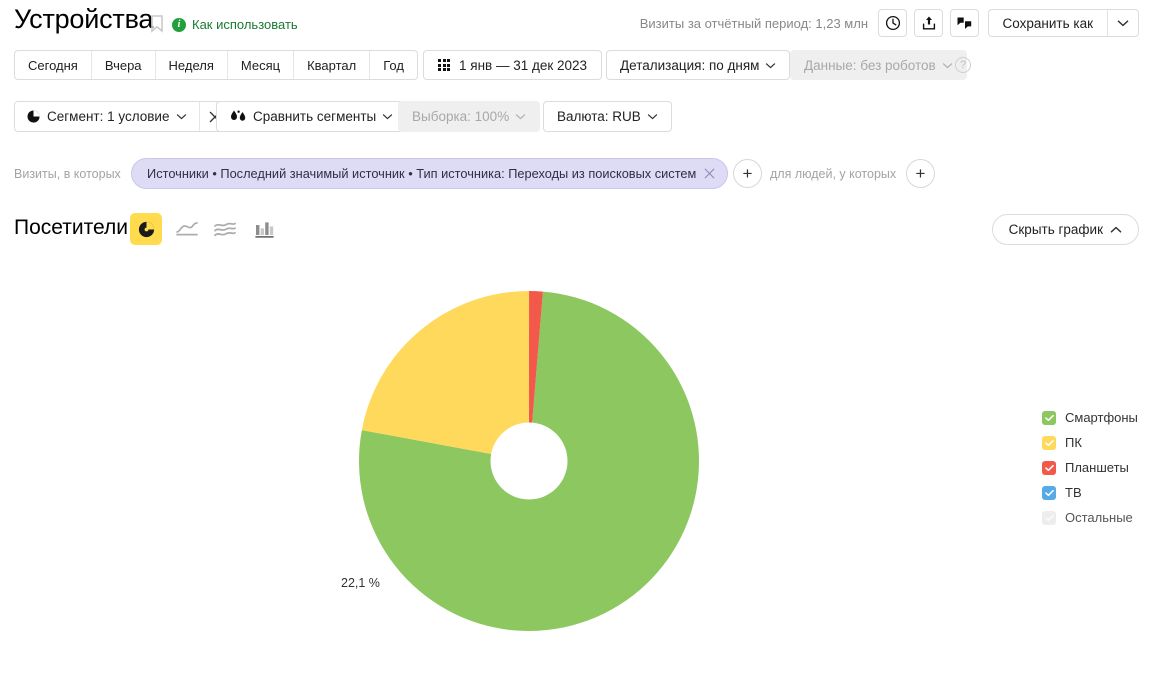  What do you see at coordinates (920, 173) in the screenshot?
I see `add-people-filter-button: +` at bounding box center [920, 173].